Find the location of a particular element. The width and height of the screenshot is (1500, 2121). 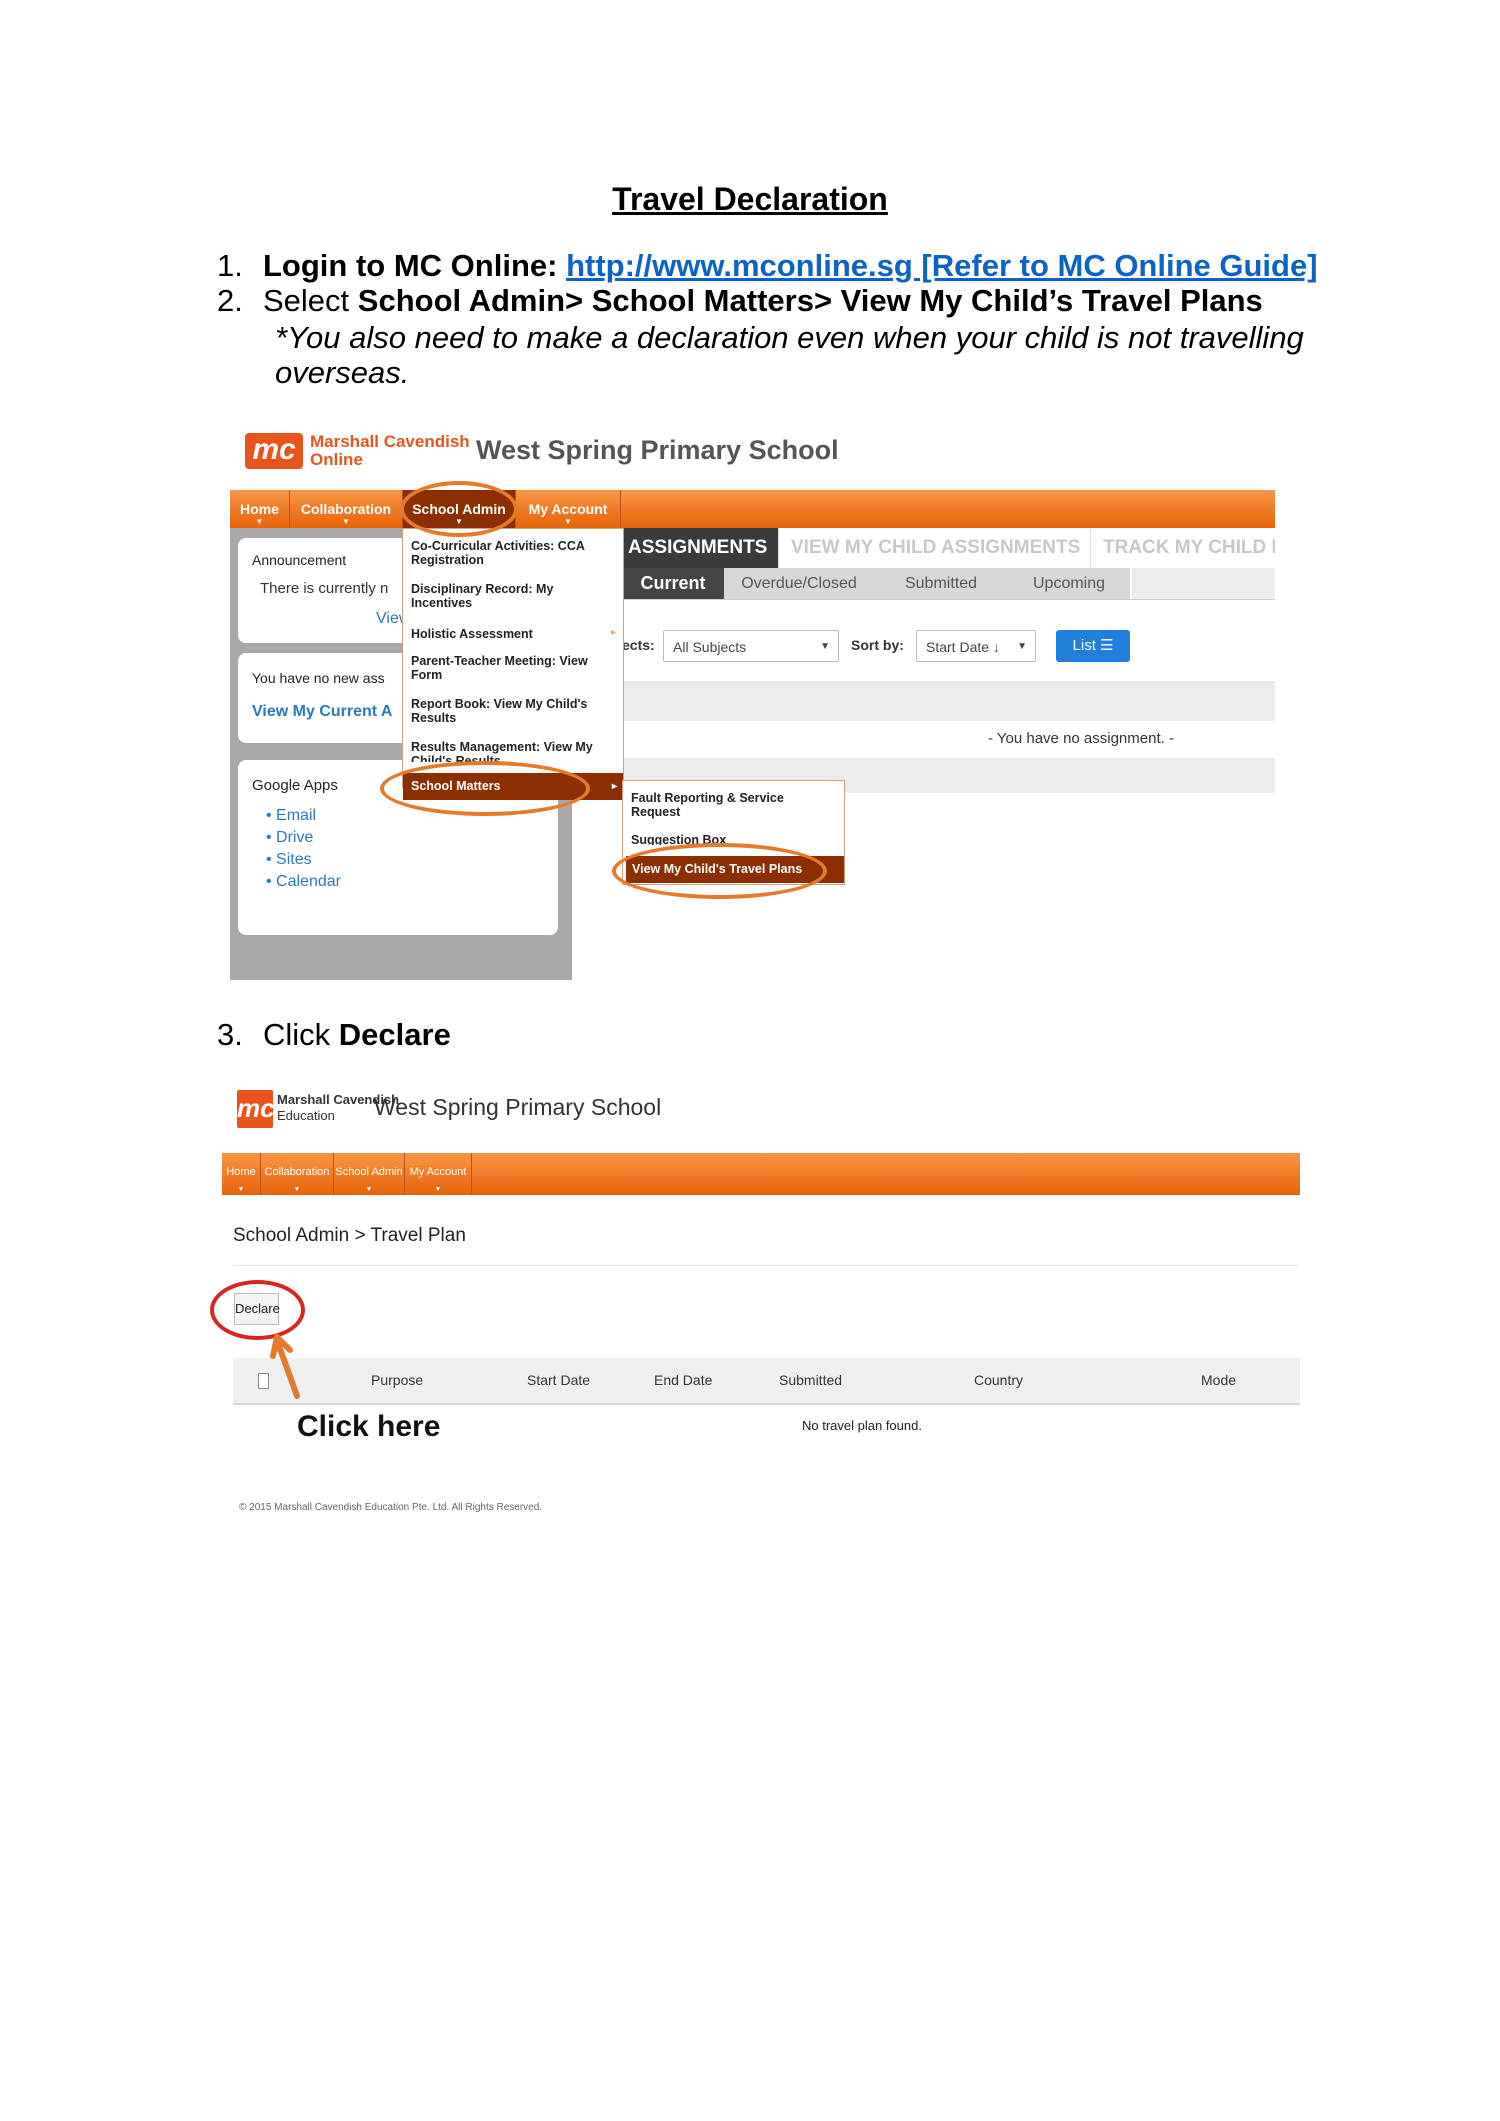

step-number: 1. is located at coordinates (230, 265).